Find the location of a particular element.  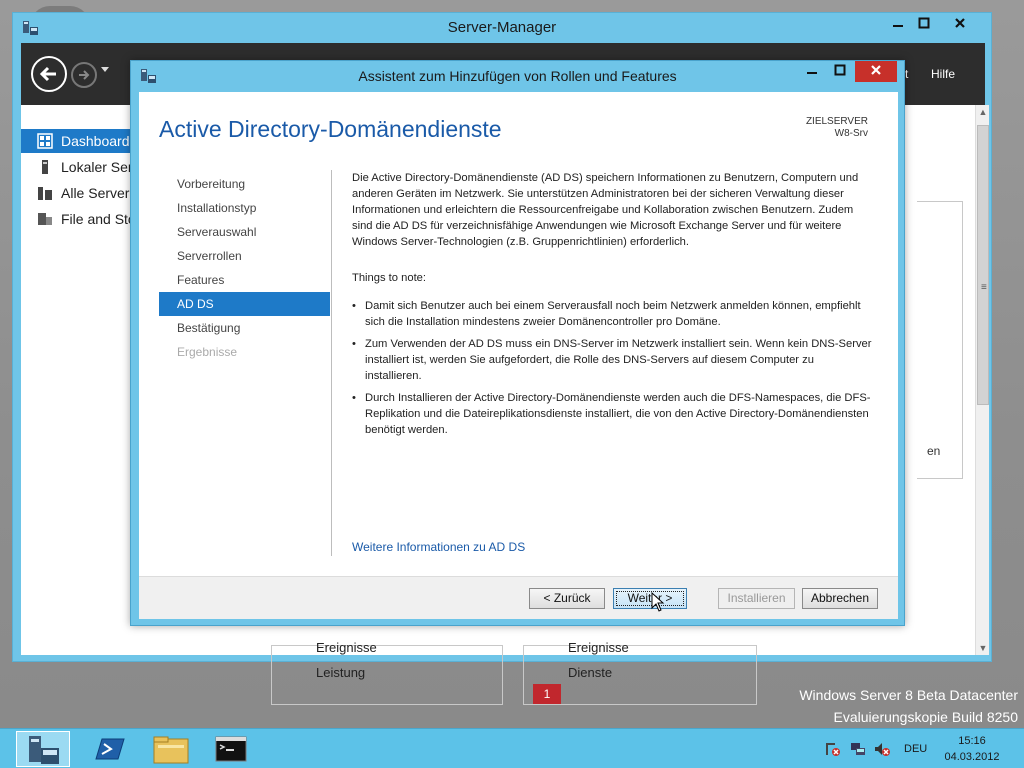

close-button is located at coordinates (960, 24).